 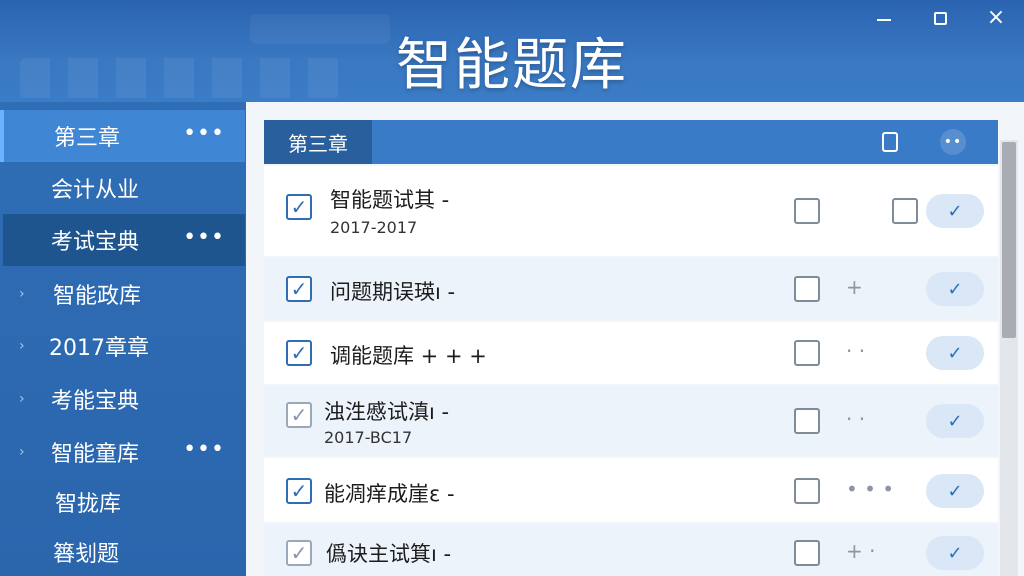 I want to click on question-title: 僞诀主试箕ı -, so click(x=389, y=554).